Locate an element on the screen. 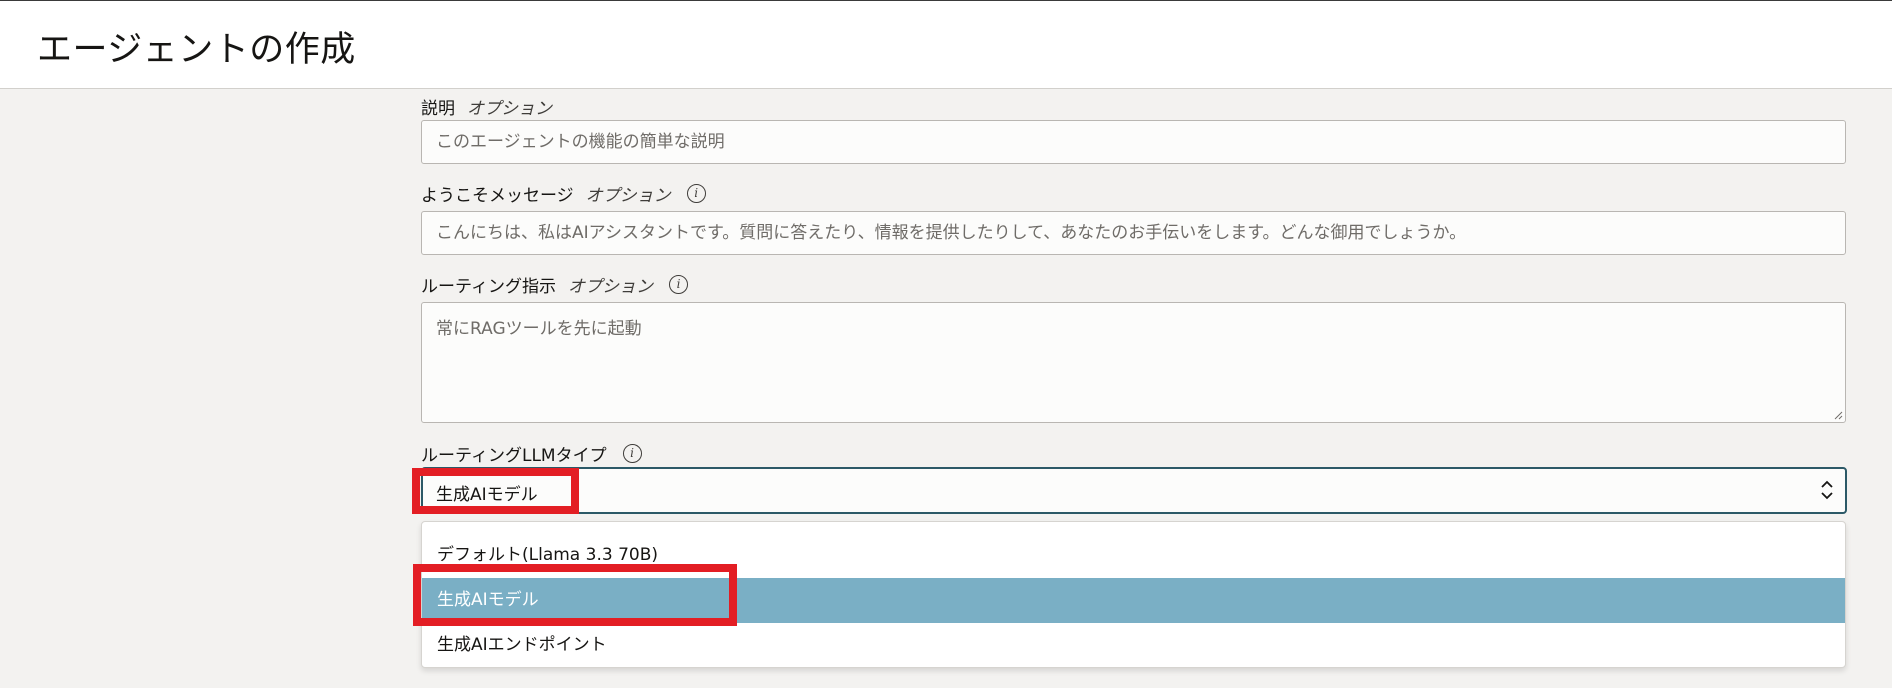 Image resolution: width=1892 pixels, height=688 pixels. routing-llm-type-label-text: ルーティングLLMタイプ is located at coordinates (514, 456).